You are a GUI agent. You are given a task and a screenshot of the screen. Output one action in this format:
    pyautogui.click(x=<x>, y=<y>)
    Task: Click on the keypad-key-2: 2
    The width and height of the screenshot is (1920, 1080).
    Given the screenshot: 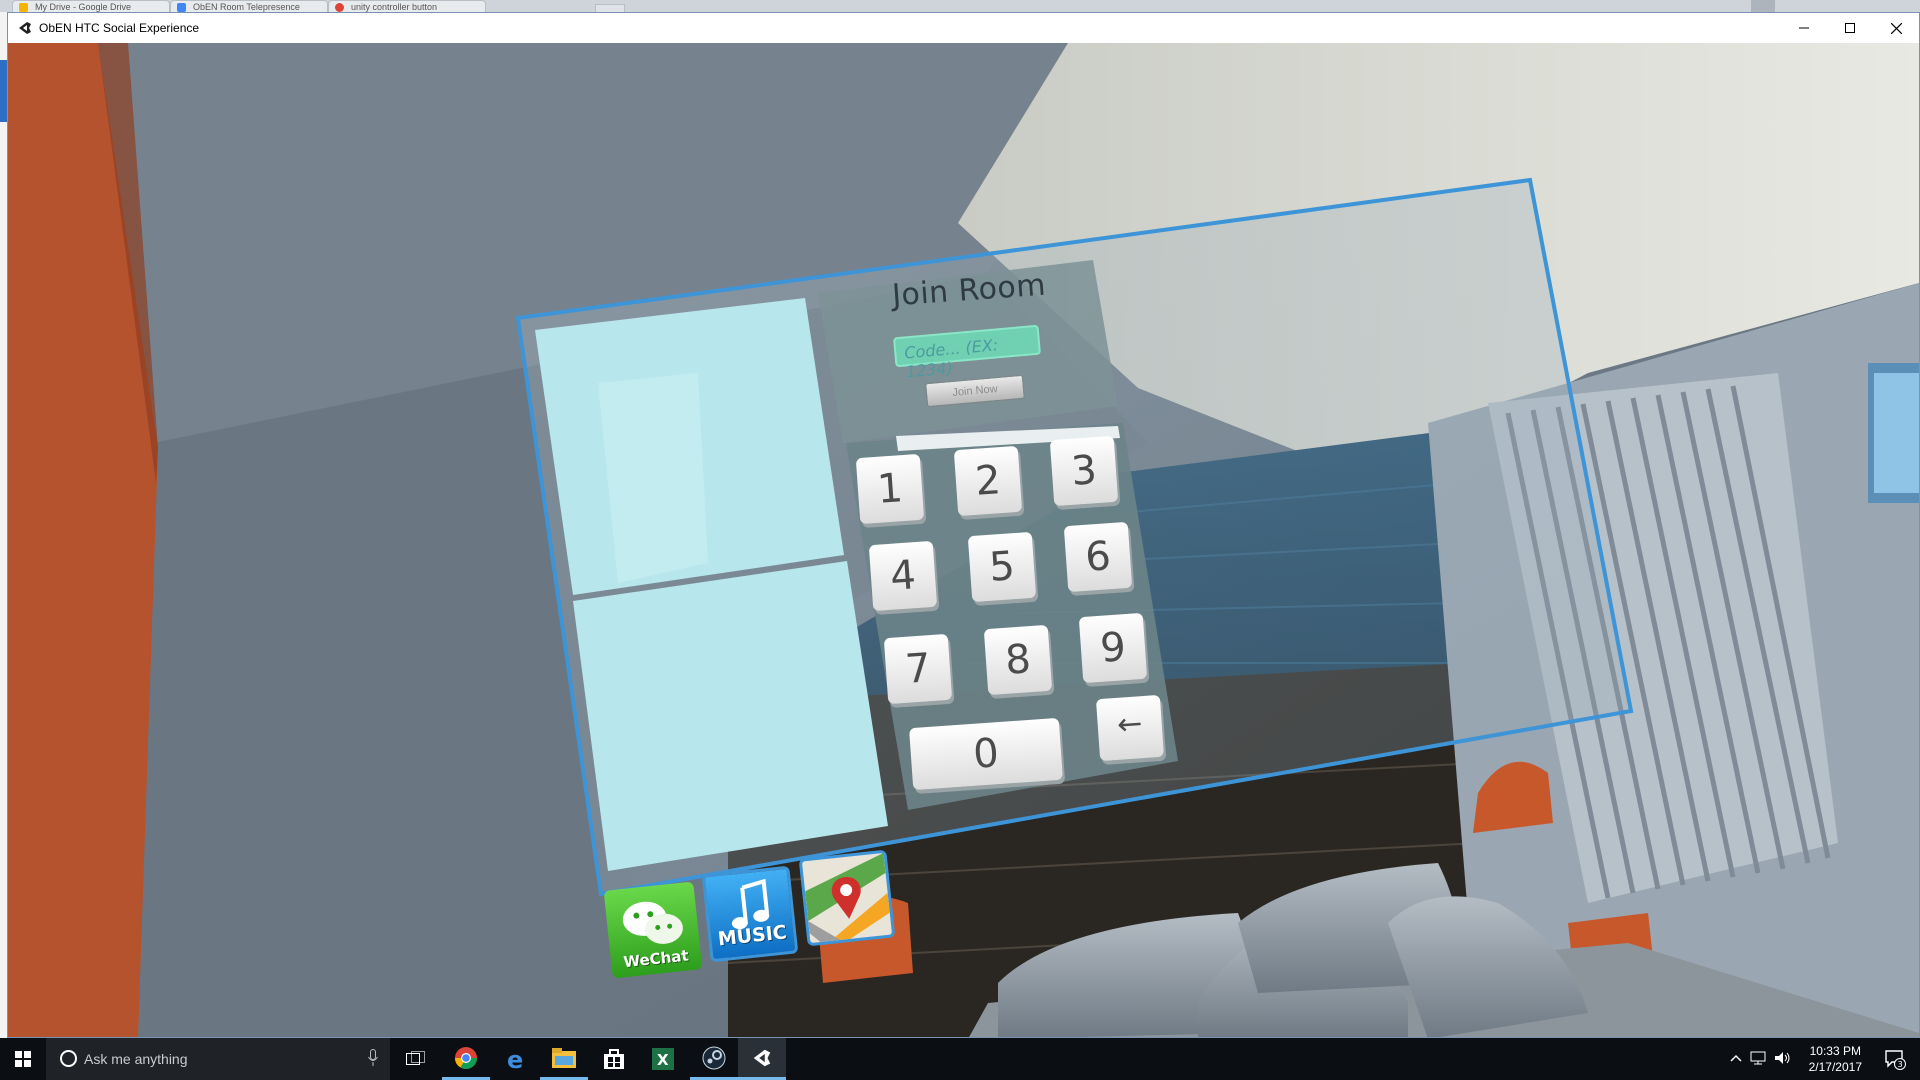 What is the action you would take?
    pyautogui.click(x=988, y=481)
    